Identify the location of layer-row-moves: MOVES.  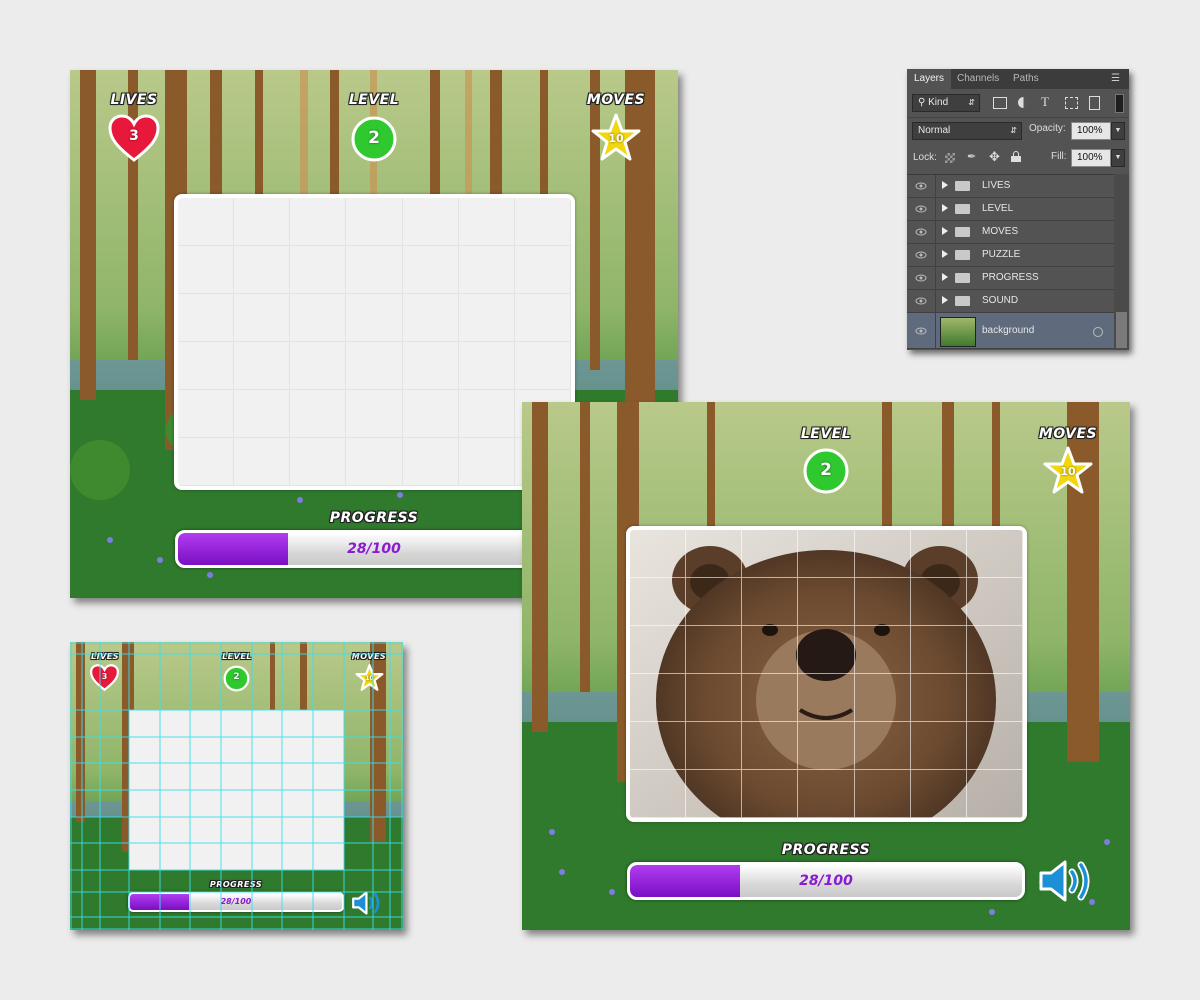
(1010, 232).